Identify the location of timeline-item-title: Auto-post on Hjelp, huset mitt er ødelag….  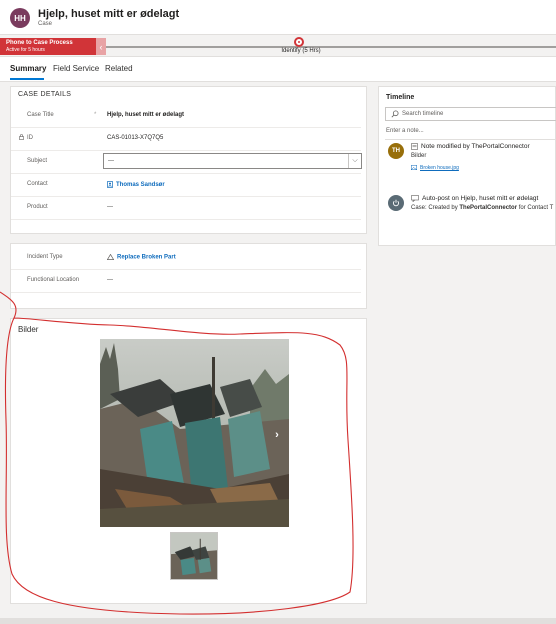
(480, 198).